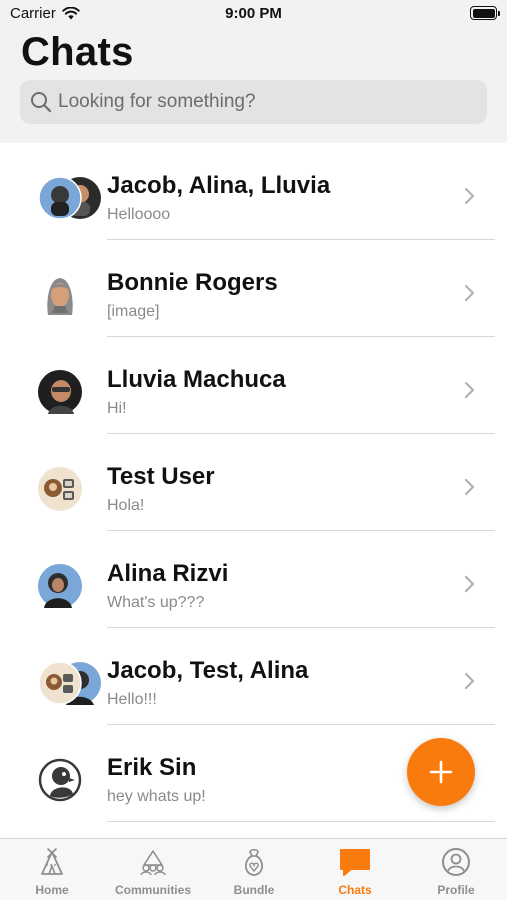 Image resolution: width=507 pixels, height=900 pixels. I want to click on profile-icon, so click(456, 862).